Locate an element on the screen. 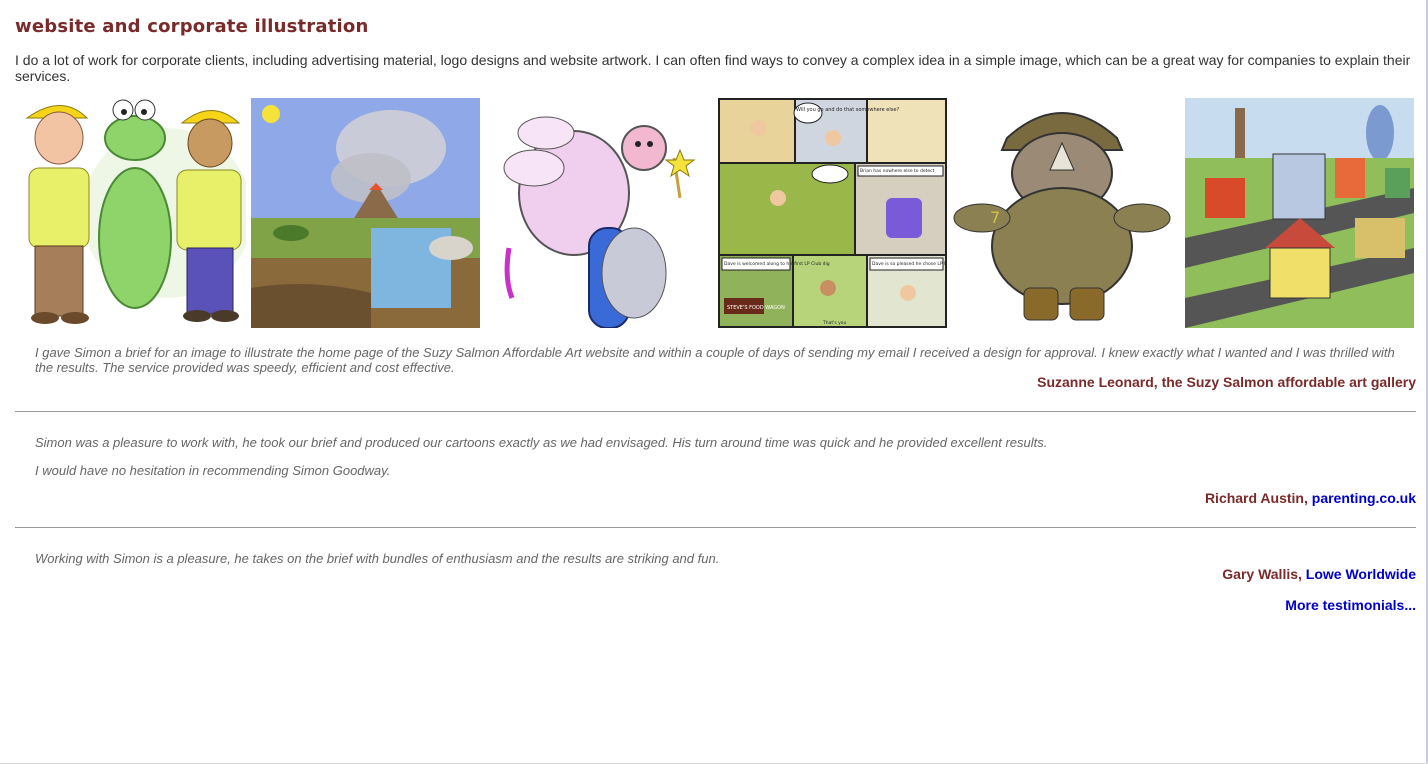 The image size is (1428, 764). london-city-aerial-icon is located at coordinates (1299, 213).